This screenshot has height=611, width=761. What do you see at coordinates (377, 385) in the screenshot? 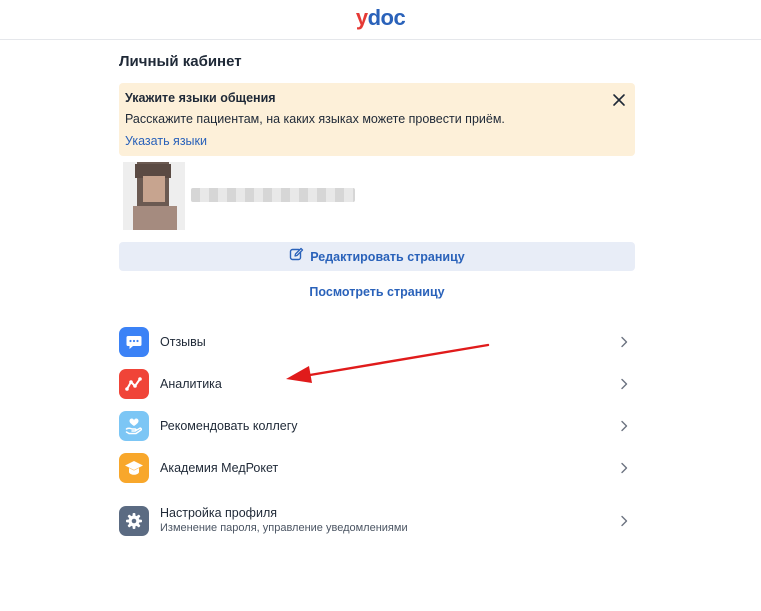
I see `menu-item-analytics: Аналитика` at bounding box center [377, 385].